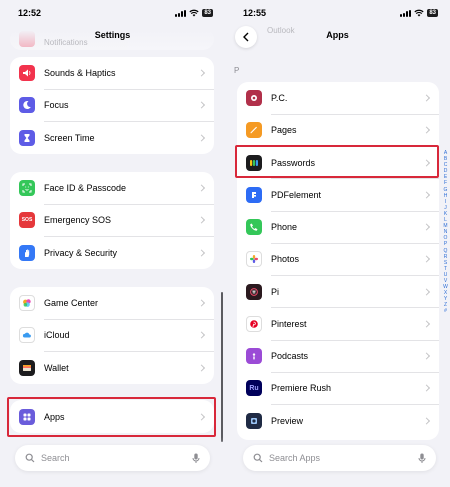 This screenshot has height=487, width=450. Describe the element at coordinates (81, 252) in the screenshot. I see `row-label: Privacy & Security` at that location.